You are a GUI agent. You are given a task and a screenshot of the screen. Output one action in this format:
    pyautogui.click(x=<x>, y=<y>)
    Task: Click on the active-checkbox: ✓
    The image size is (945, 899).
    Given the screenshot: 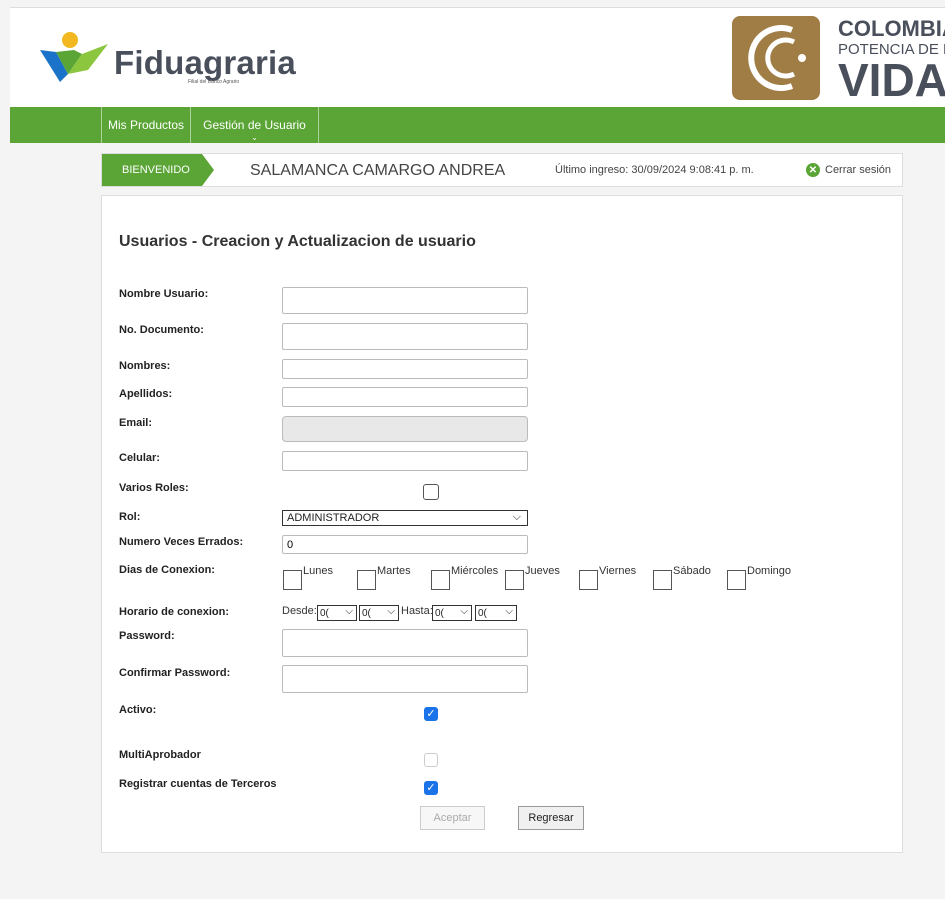 What is the action you would take?
    pyautogui.click(x=431, y=714)
    